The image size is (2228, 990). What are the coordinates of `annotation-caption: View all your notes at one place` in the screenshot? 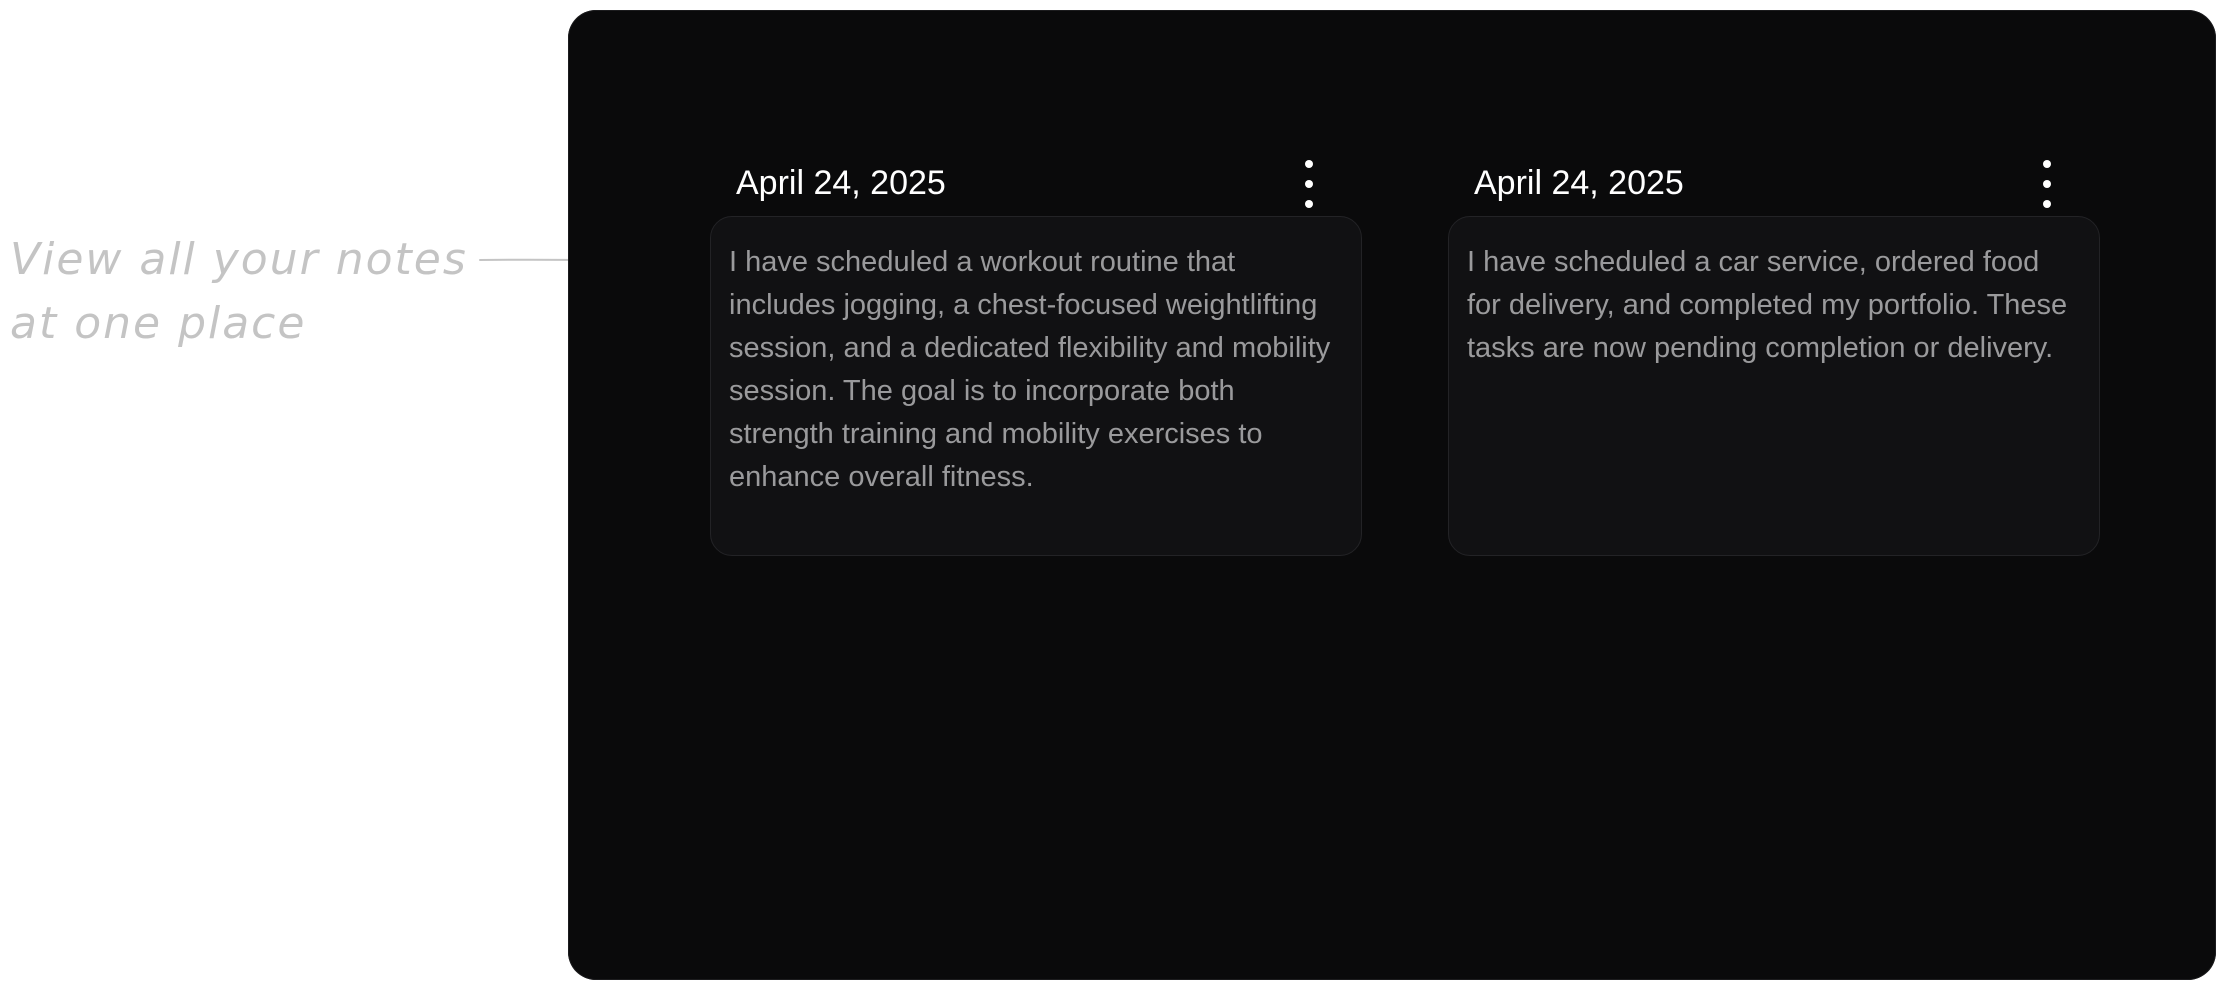 It's located at (239, 291).